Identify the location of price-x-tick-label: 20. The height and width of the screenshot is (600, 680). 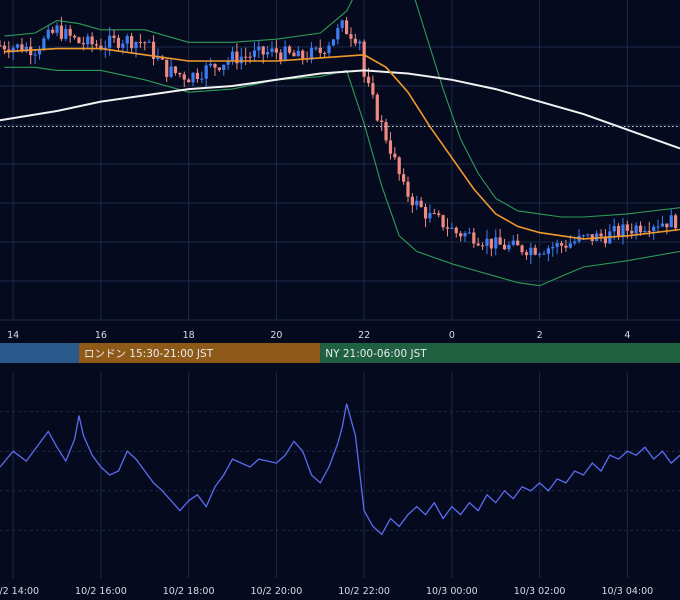
(276, 335).